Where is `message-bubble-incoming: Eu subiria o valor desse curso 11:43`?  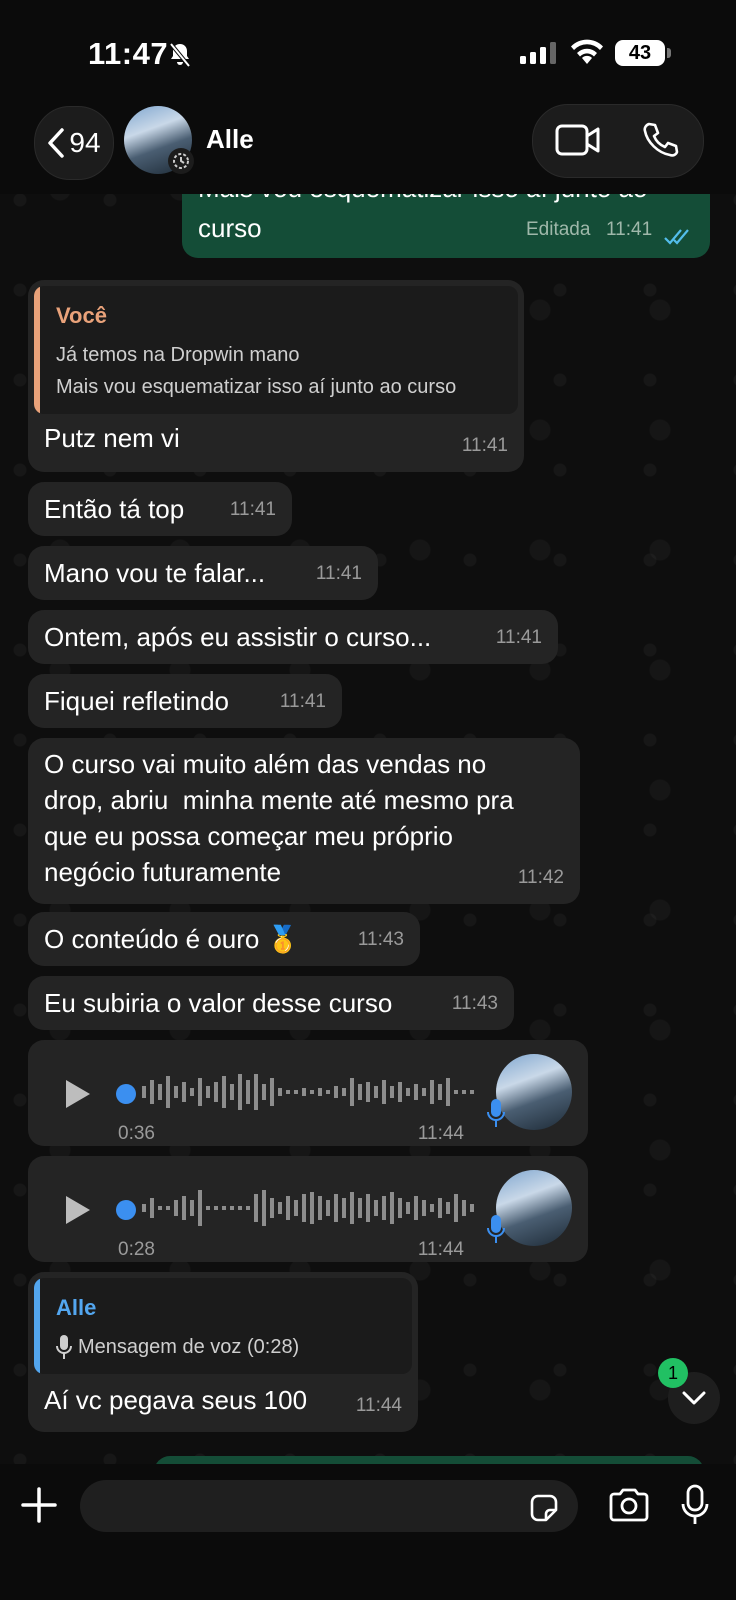
message-bubble-incoming: Eu subiria o valor desse curso 11:43 is located at coordinates (271, 1003).